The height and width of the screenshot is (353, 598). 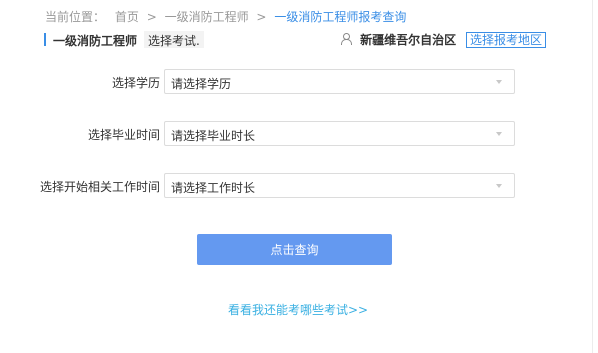 I want to click on work-row: 选择开始相关工作时间 请选择工作时长, so click(x=299, y=186).